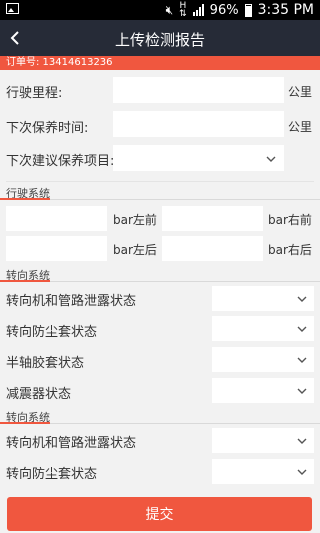 The image size is (320, 533). Describe the element at coordinates (290, 220) in the screenshot. I see `tire-front-right-label: bar右前` at that location.